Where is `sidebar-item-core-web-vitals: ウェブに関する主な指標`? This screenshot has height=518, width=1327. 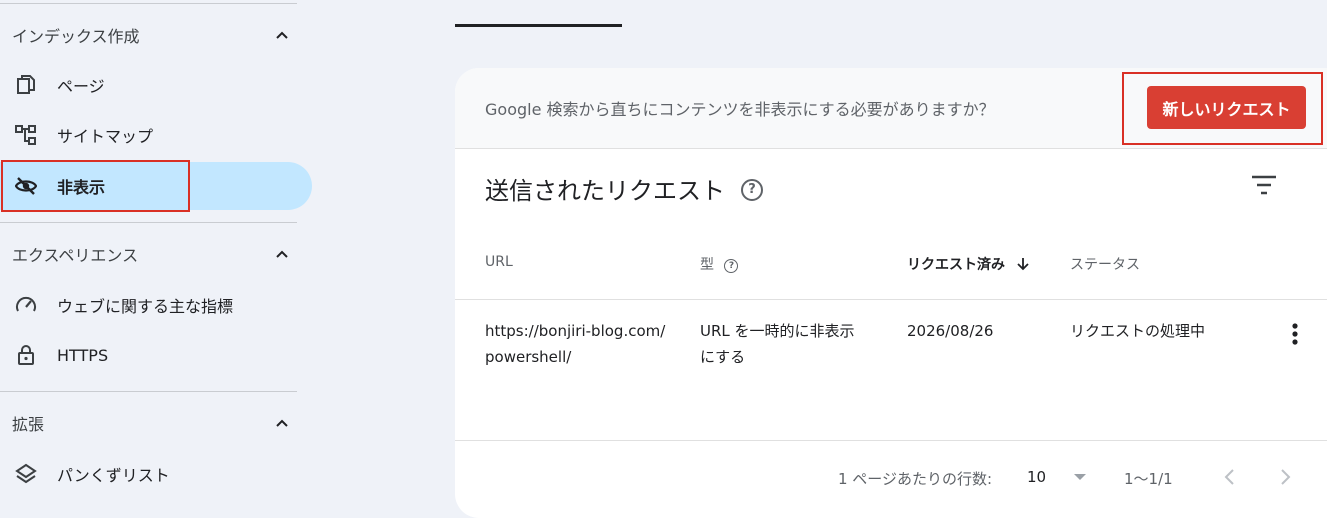 sidebar-item-core-web-vitals: ウェブに関する主な指標 is located at coordinates (156, 305).